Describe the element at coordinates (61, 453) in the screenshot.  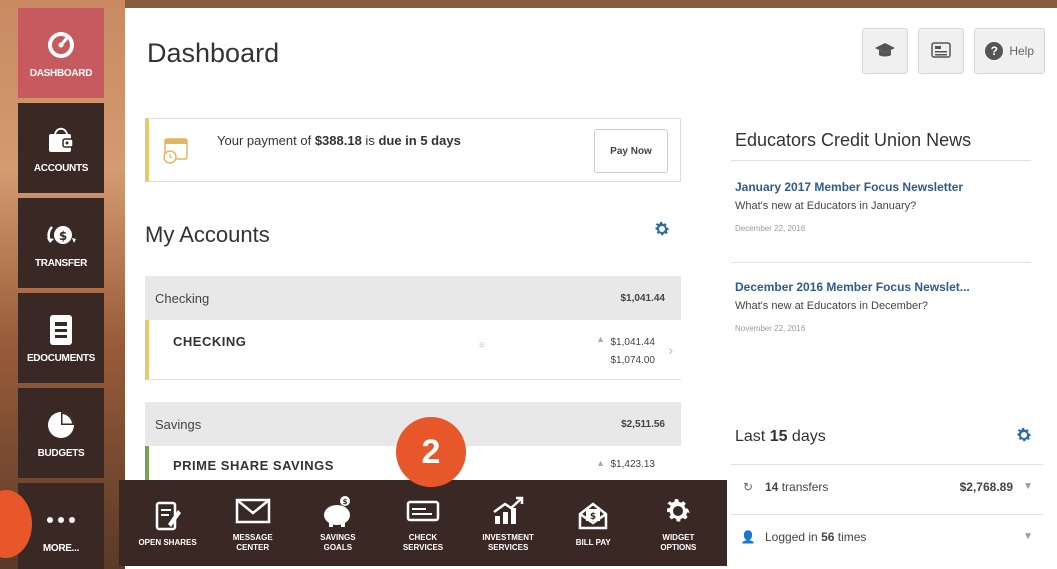
I see `sidebar-item-label: BUDGETS` at that location.